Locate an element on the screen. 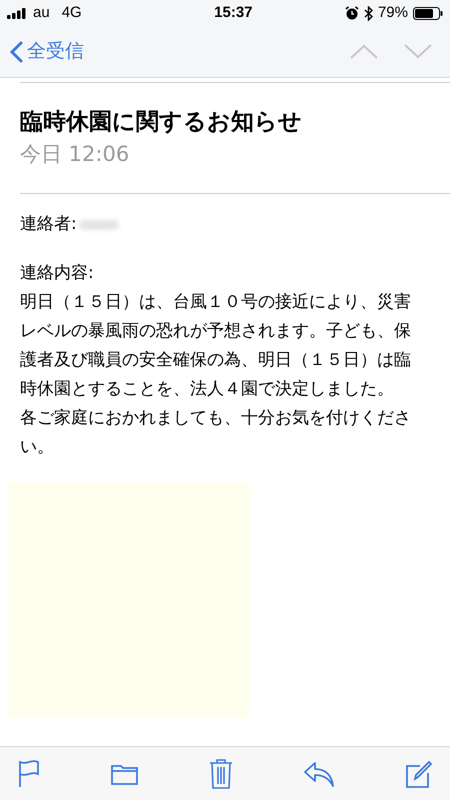 This screenshot has height=800, width=450. back-button: 全受信 is located at coordinates (47, 51).